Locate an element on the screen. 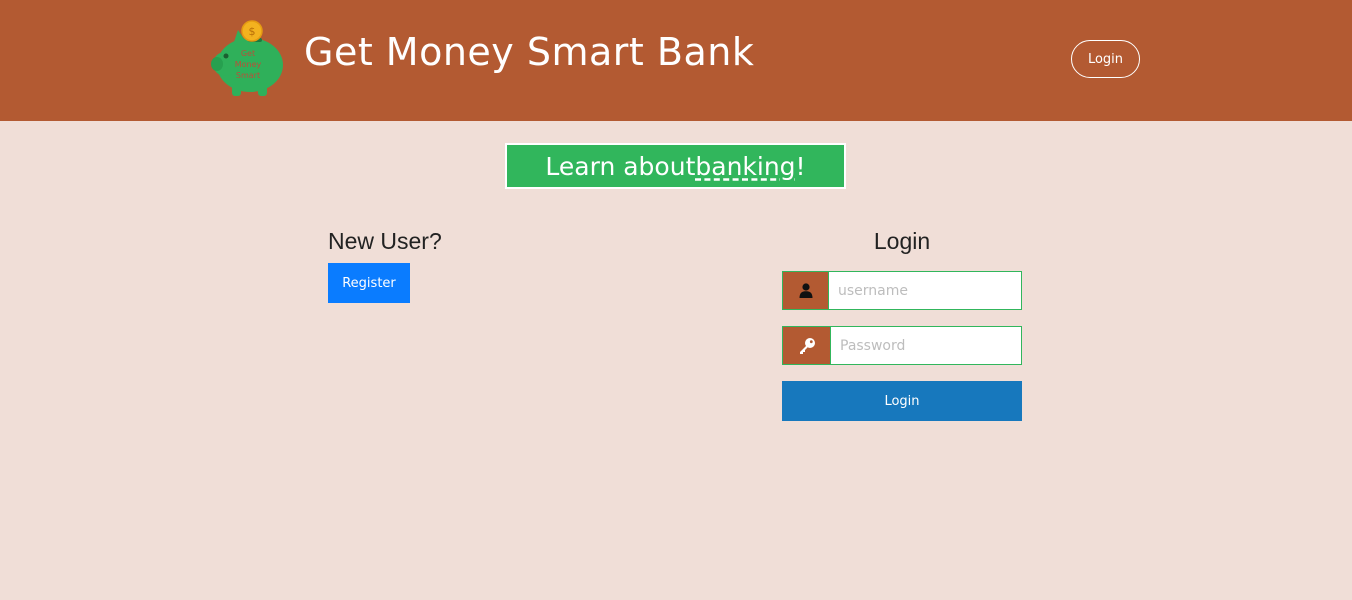 The height and width of the screenshot is (600, 1352). piggy-bank-logo: $ Get Money Smart is located at coordinates (248, 60).